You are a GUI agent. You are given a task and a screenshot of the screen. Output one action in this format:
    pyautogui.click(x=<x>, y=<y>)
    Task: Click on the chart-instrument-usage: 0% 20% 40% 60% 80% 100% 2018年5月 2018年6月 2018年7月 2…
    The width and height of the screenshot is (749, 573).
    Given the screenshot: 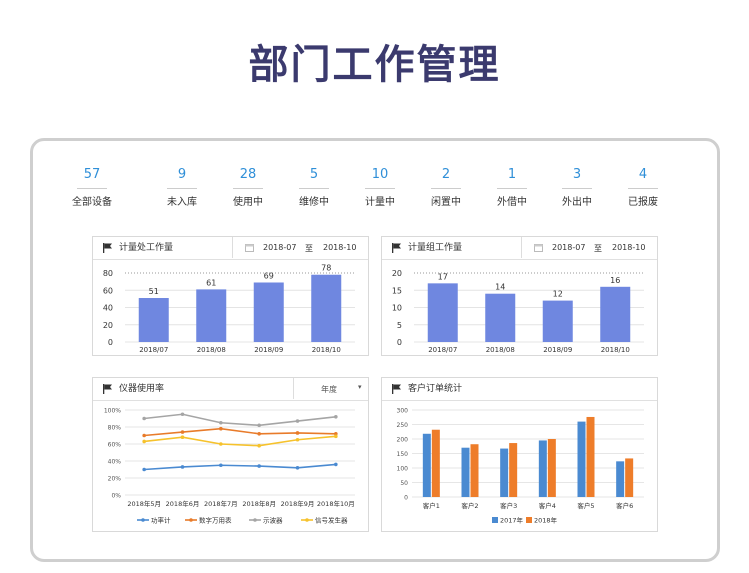 What is the action you would take?
    pyautogui.click(x=229, y=466)
    